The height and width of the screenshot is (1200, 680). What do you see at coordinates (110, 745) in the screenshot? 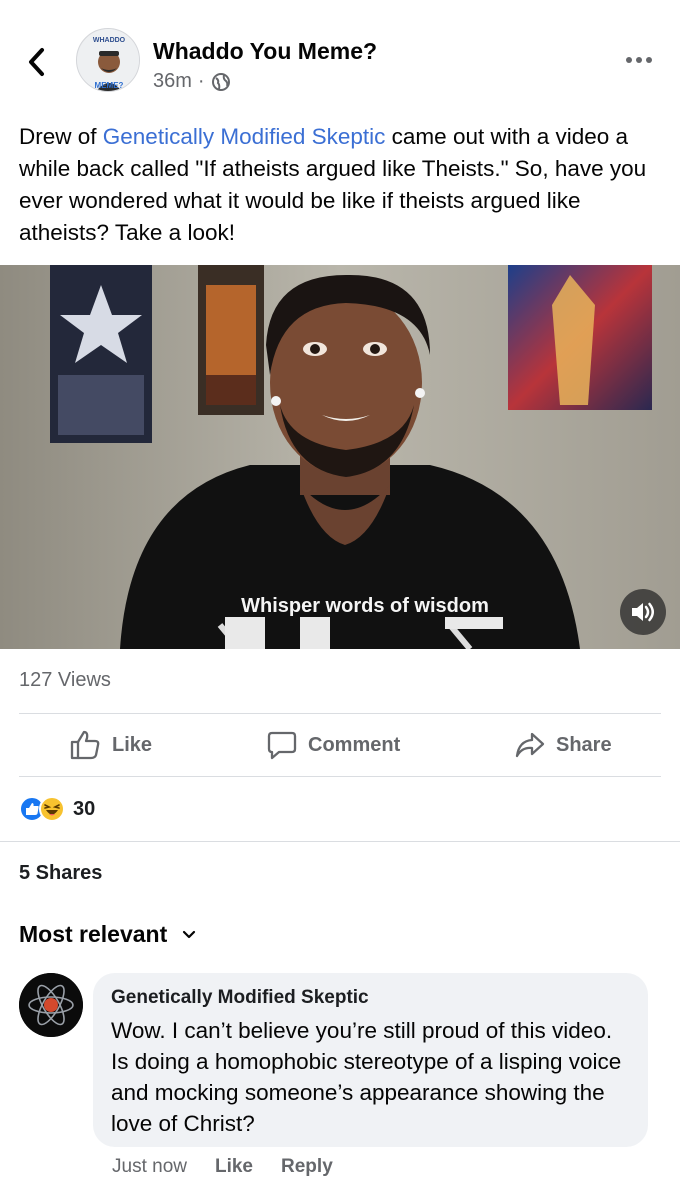
I see `like-button: Like` at bounding box center [110, 745].